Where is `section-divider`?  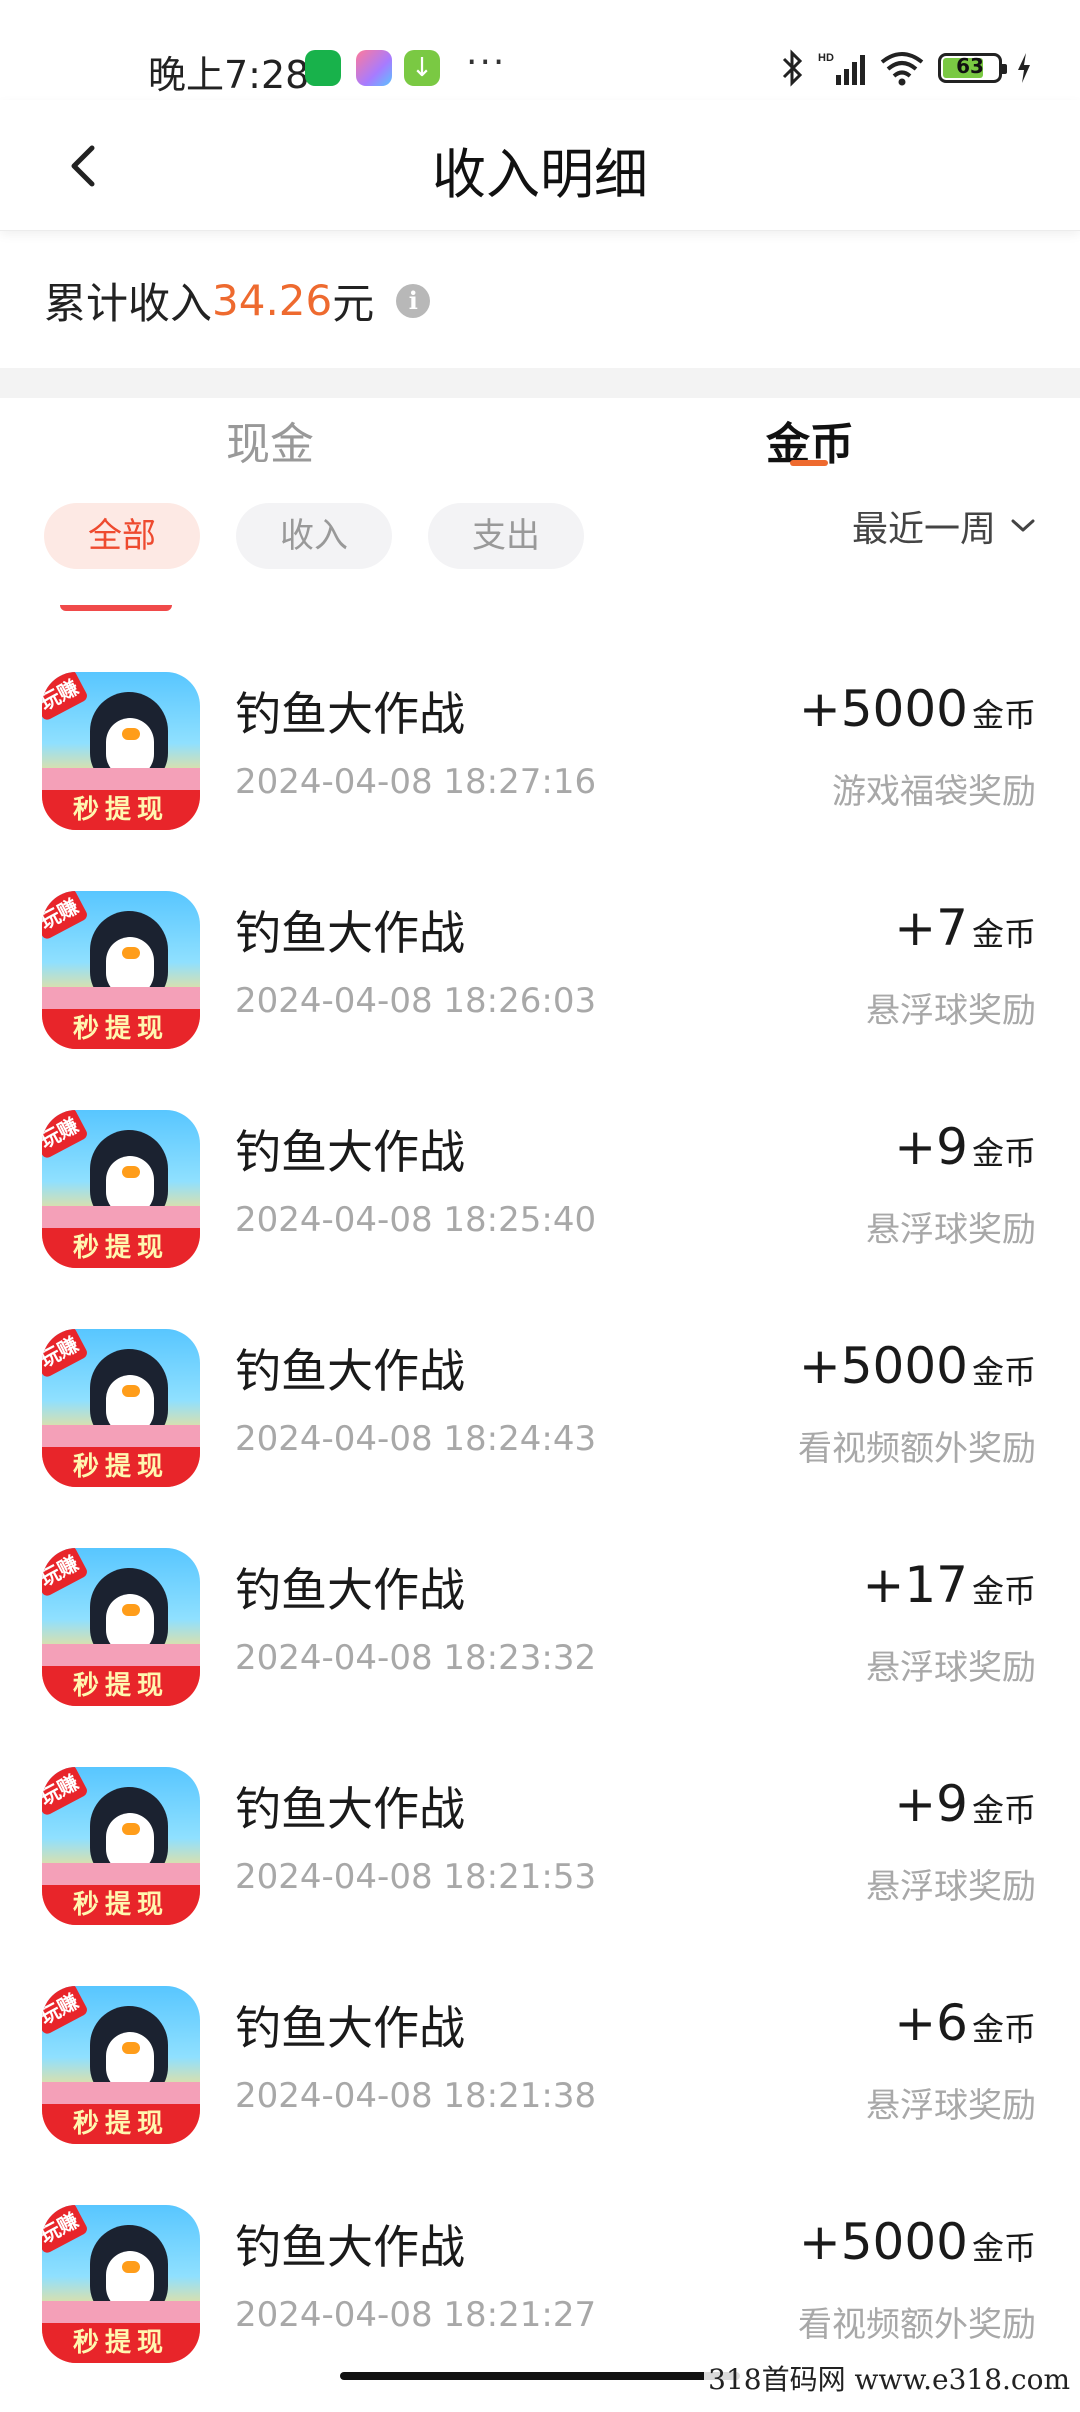
section-divider is located at coordinates (540, 383).